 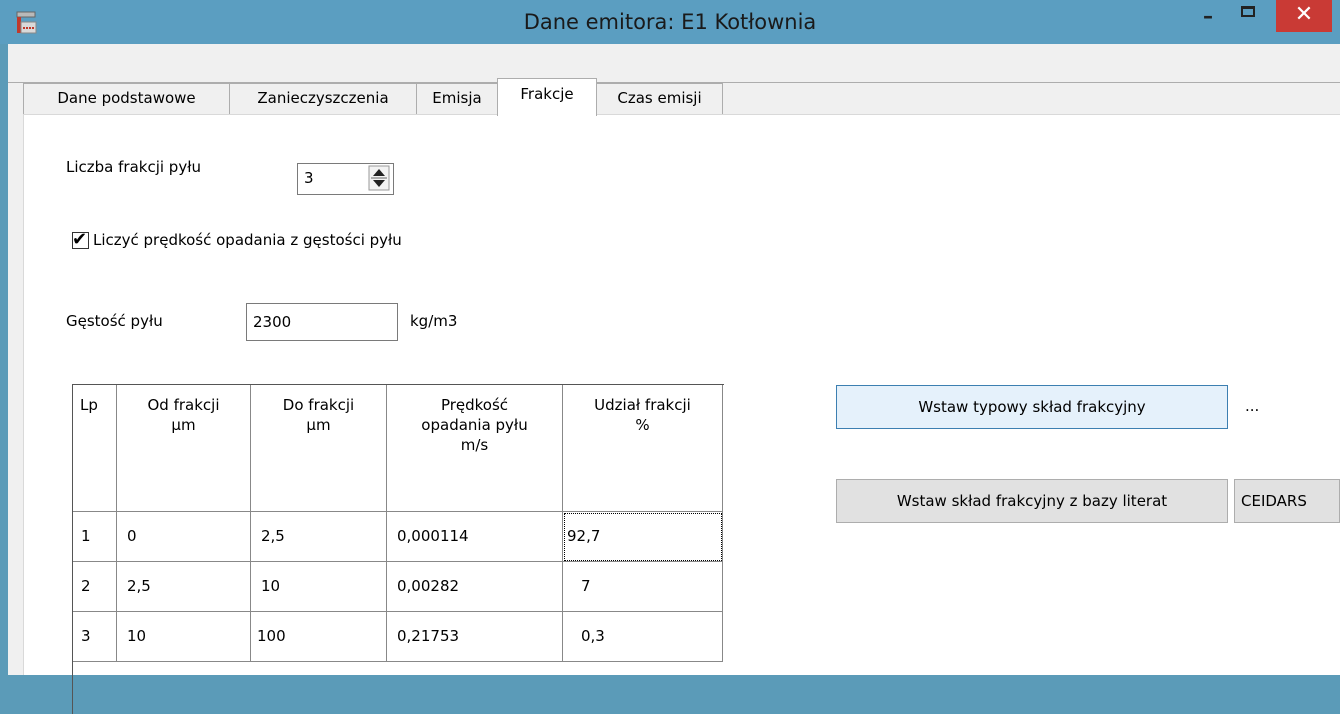 I want to click on fraction-count-label: Liczba frakcji pyłu, so click(x=133, y=167).